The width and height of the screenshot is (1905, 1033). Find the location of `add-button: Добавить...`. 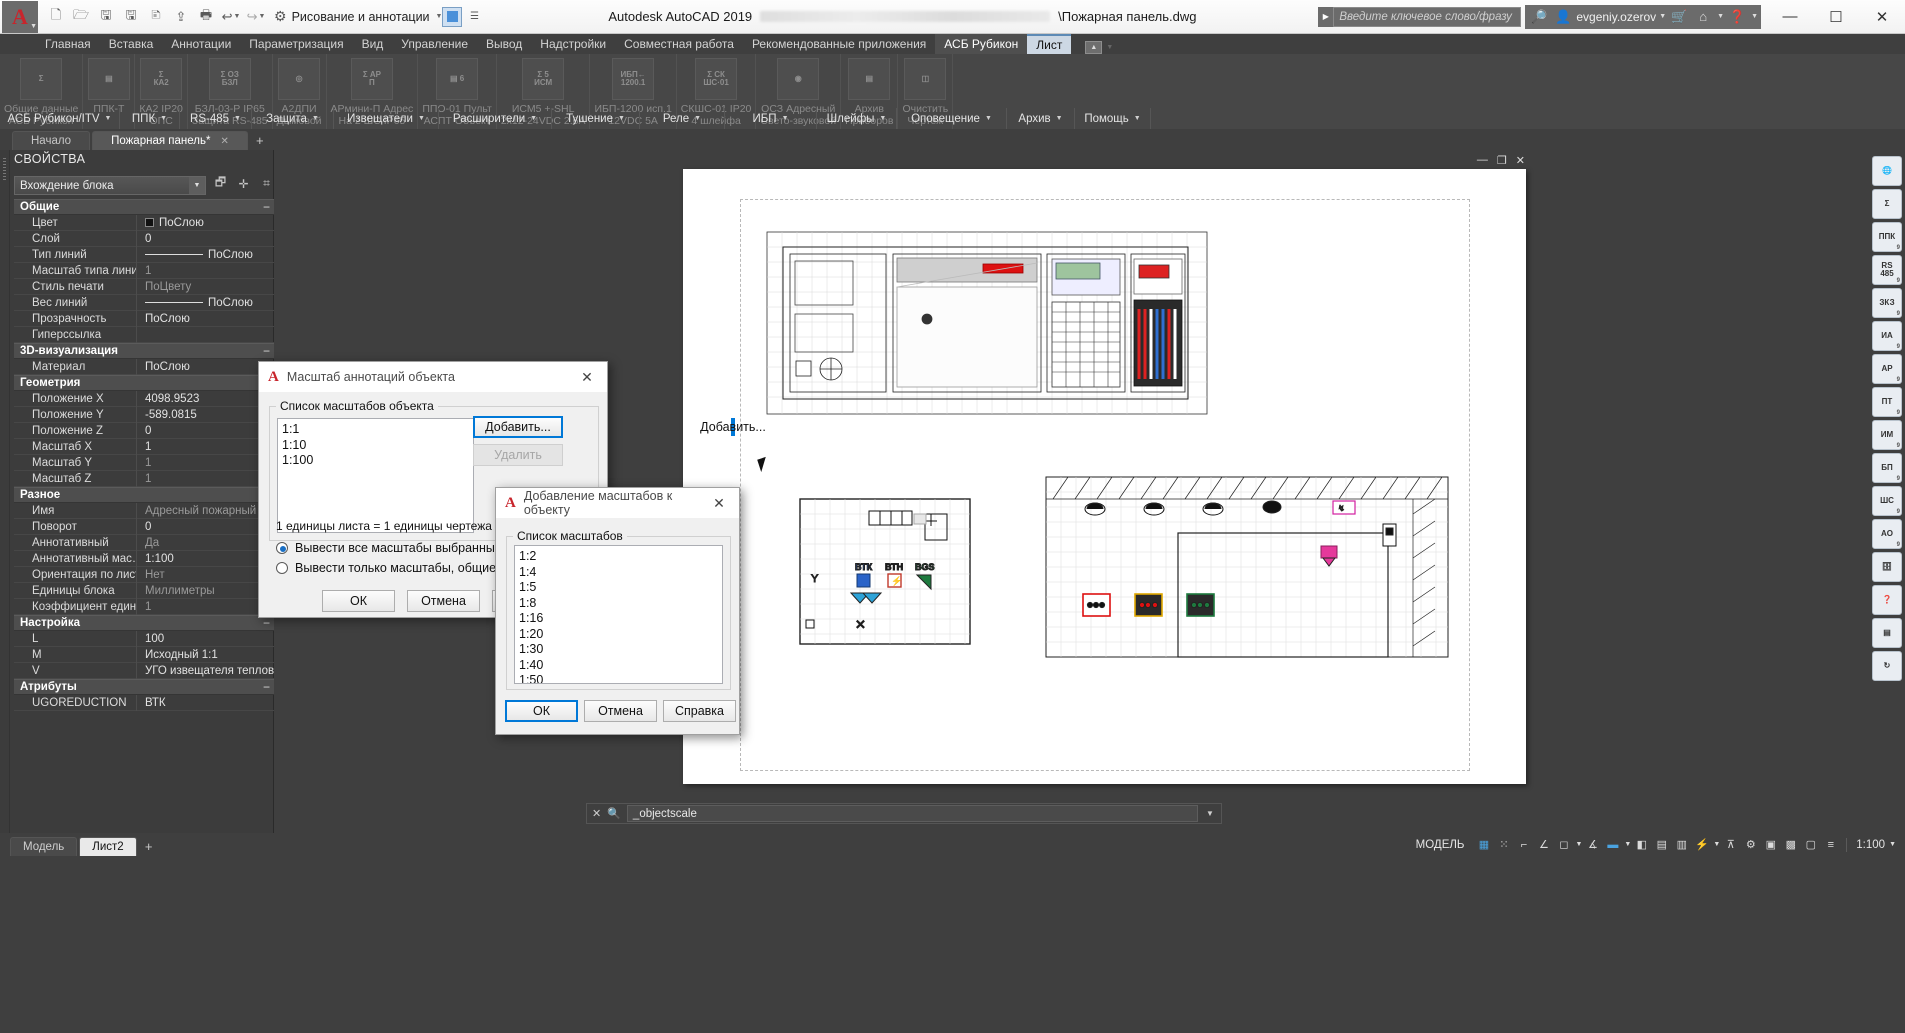

add-button: Добавить... is located at coordinates (518, 427).